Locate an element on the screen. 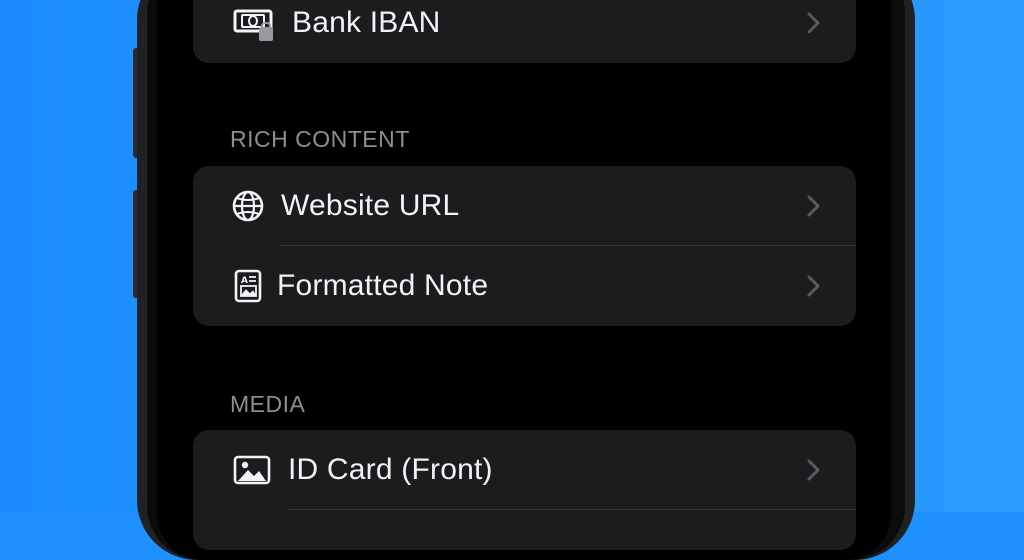 The height and width of the screenshot is (560, 1024). website-url-label: Website URL is located at coordinates (370, 205).